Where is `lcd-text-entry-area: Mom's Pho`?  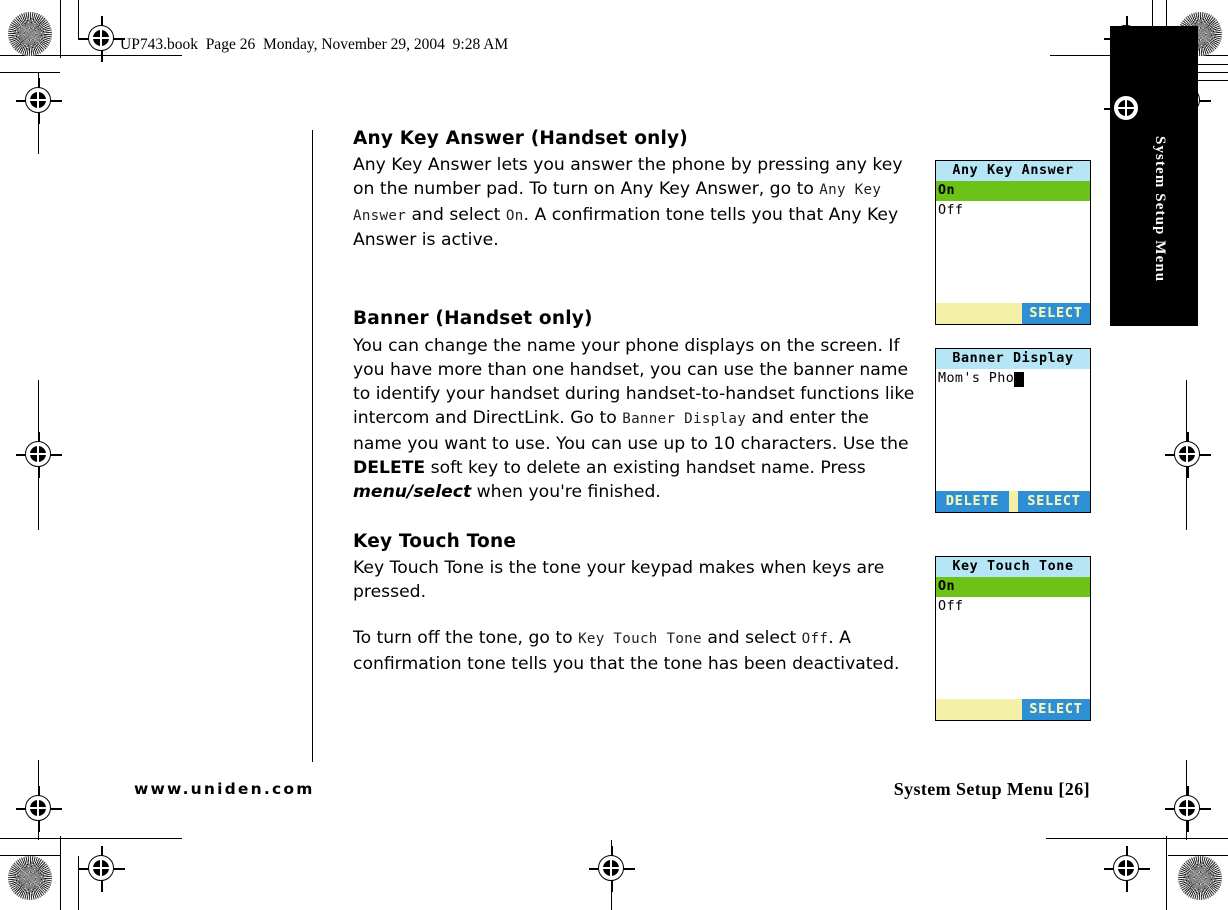
lcd-text-entry-area: Mom's Pho is located at coordinates (1013, 430).